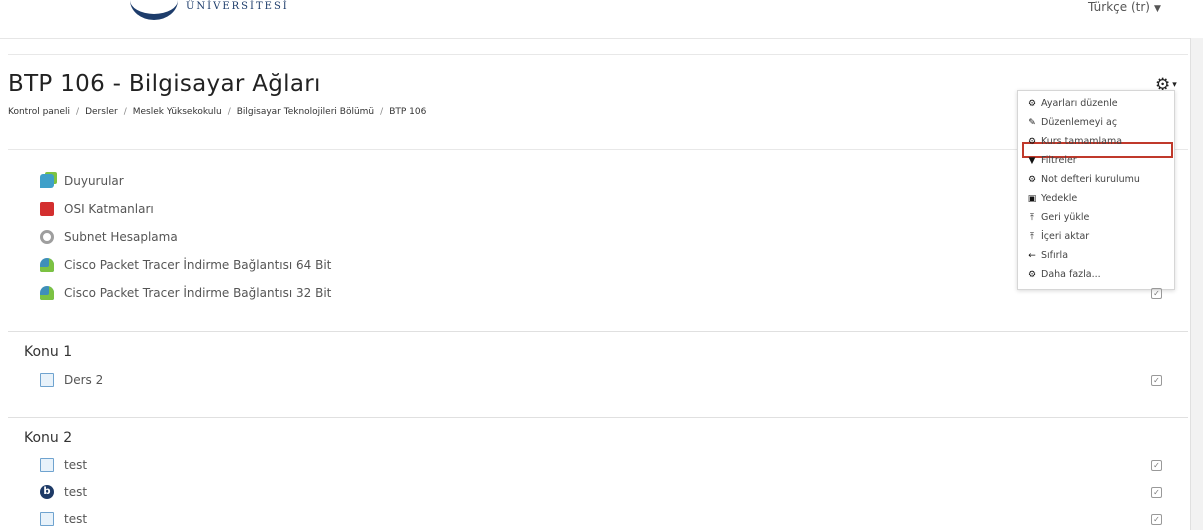 Image resolution: width=1203 pixels, height=530 pixels. Describe the element at coordinates (48, 352) in the screenshot. I see `section-title-konu-1: Konu 1` at that location.